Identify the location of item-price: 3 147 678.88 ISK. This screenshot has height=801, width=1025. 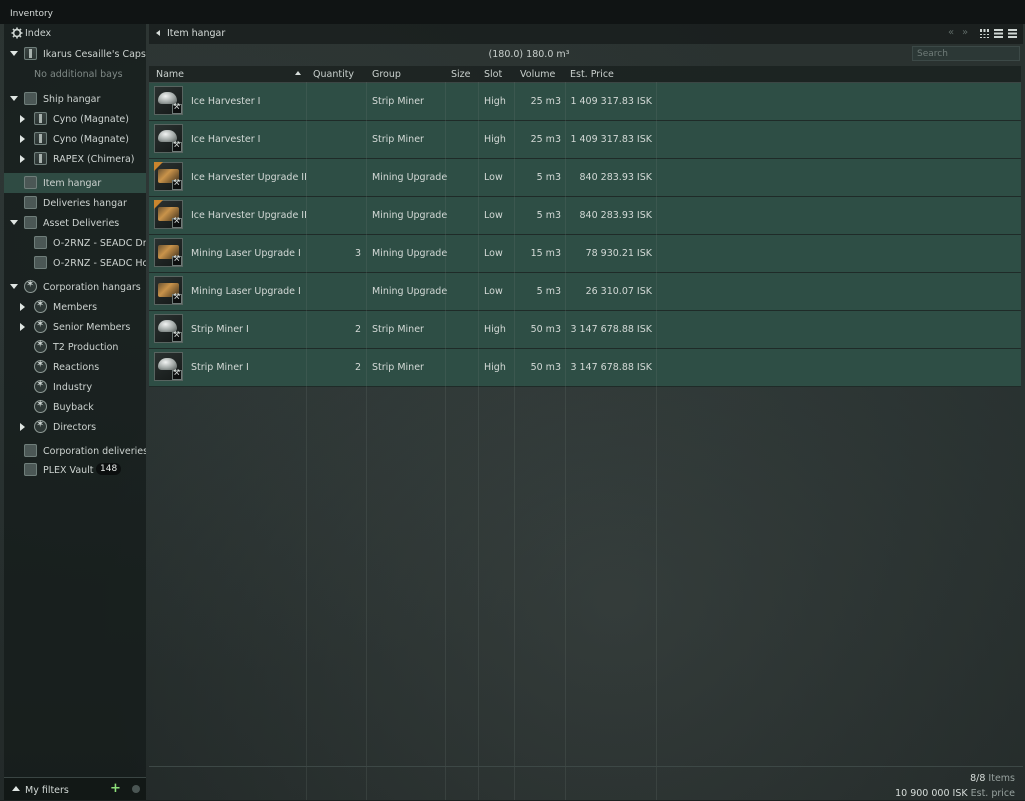
(611, 367).